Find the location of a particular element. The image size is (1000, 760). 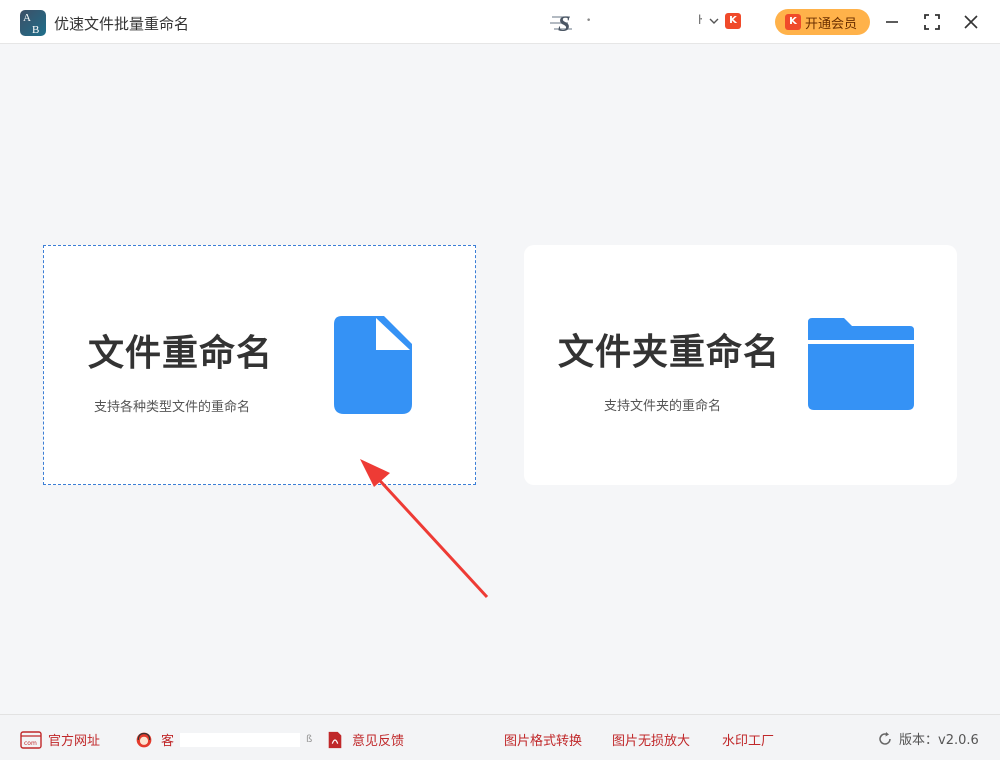

app-title: 优速文件批量重命名 is located at coordinates (122, 24).